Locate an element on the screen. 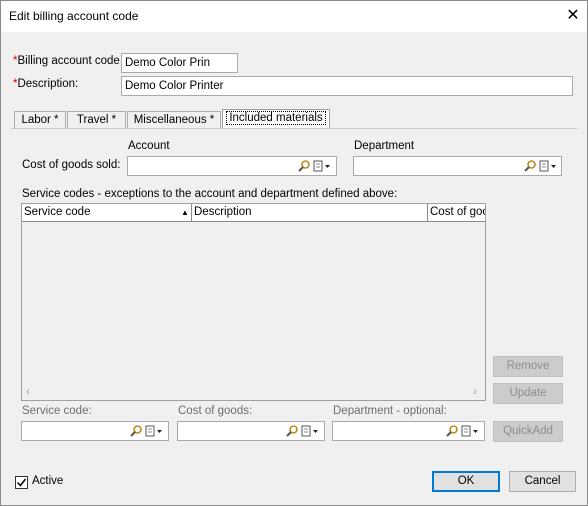 Image resolution: width=588 pixels, height=506 pixels. cancel-button: Cancel is located at coordinates (542, 481).